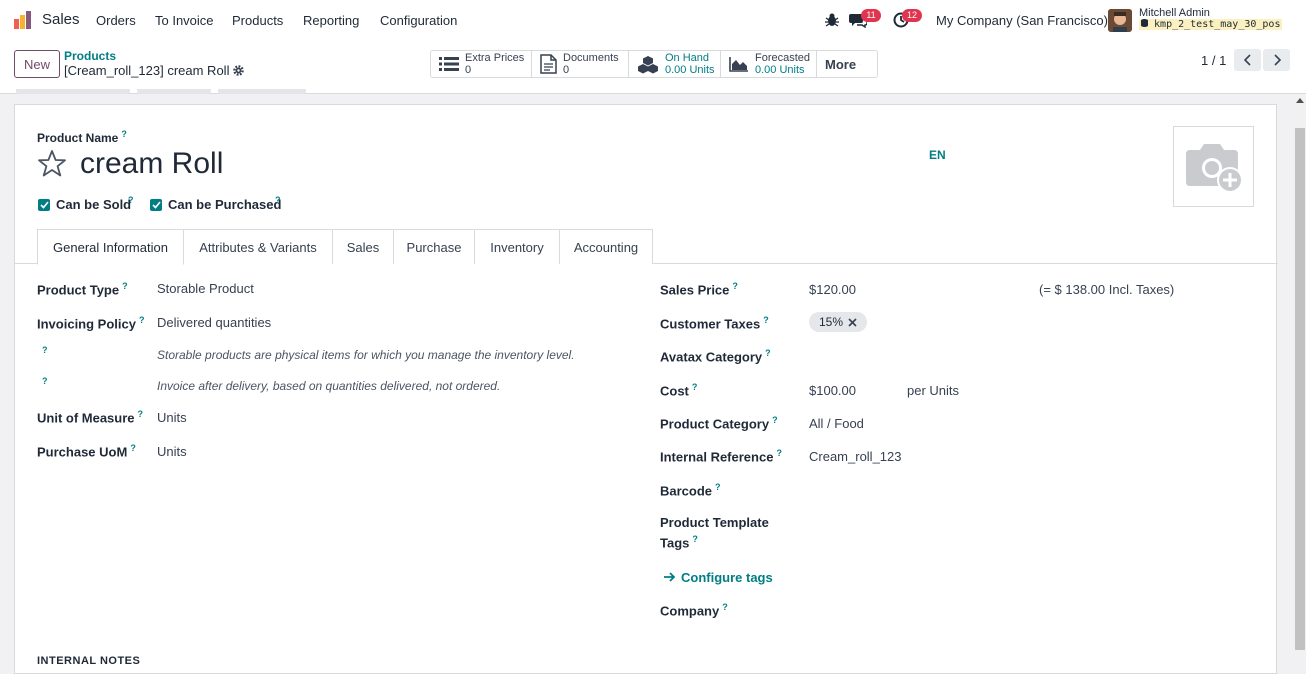 The height and width of the screenshot is (674, 1306). Describe the element at coordinates (44, 205) in the screenshot. I see `can-be-sold-checkbox` at that location.